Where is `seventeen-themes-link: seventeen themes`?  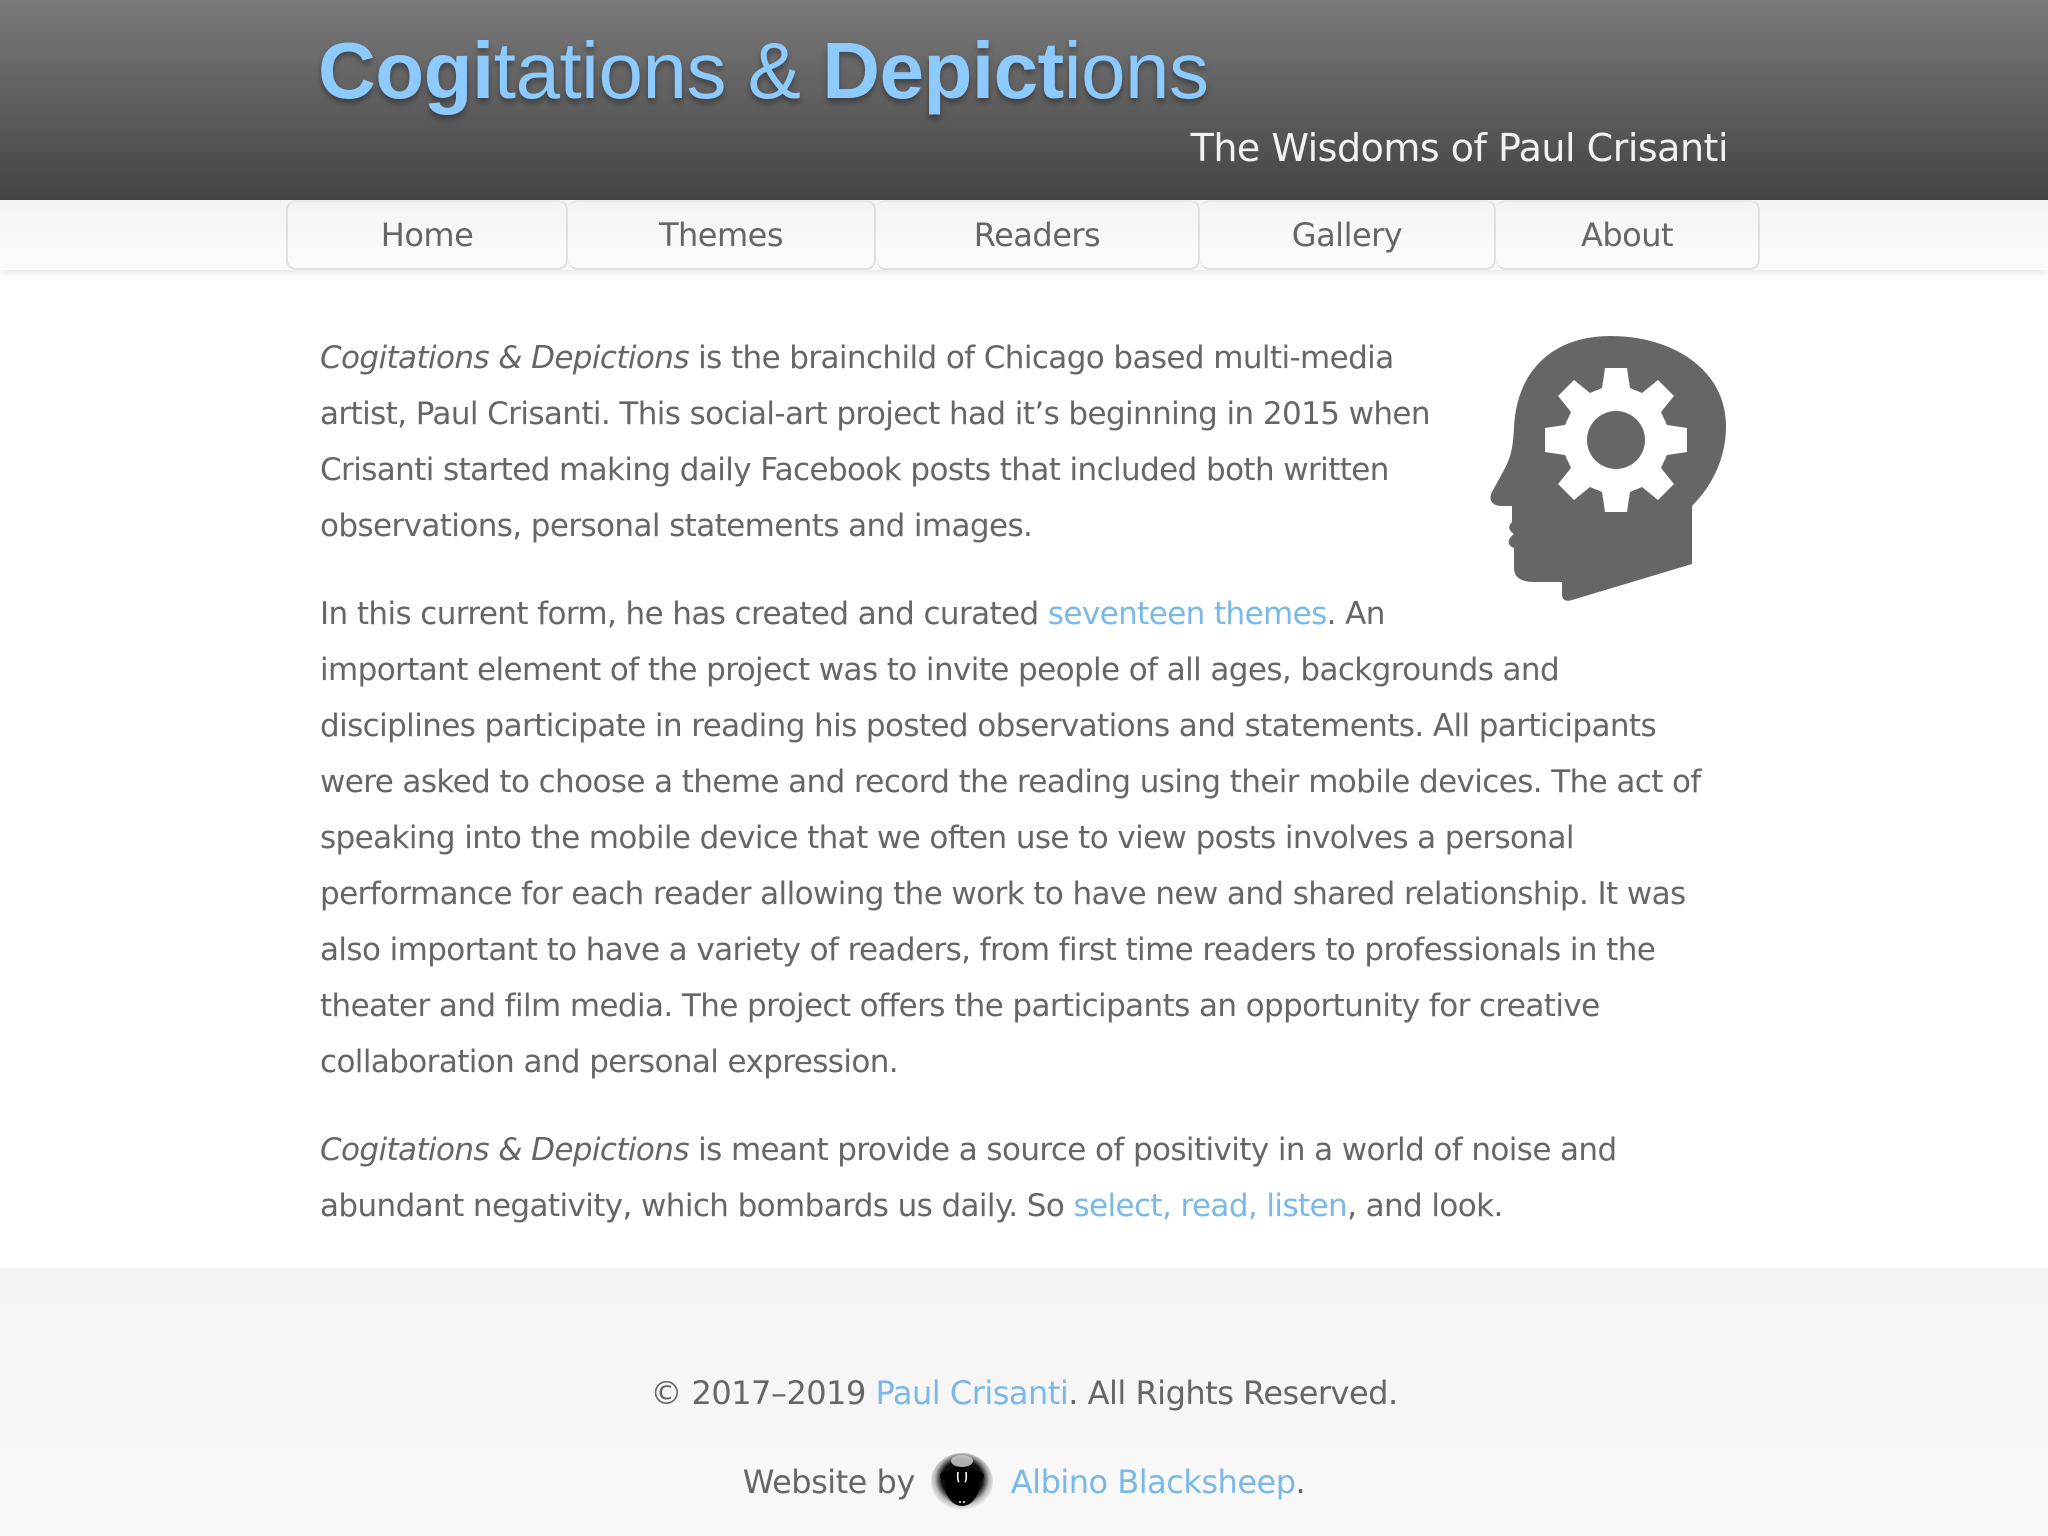
seventeen-themes-link: seventeen themes is located at coordinates (1187, 614).